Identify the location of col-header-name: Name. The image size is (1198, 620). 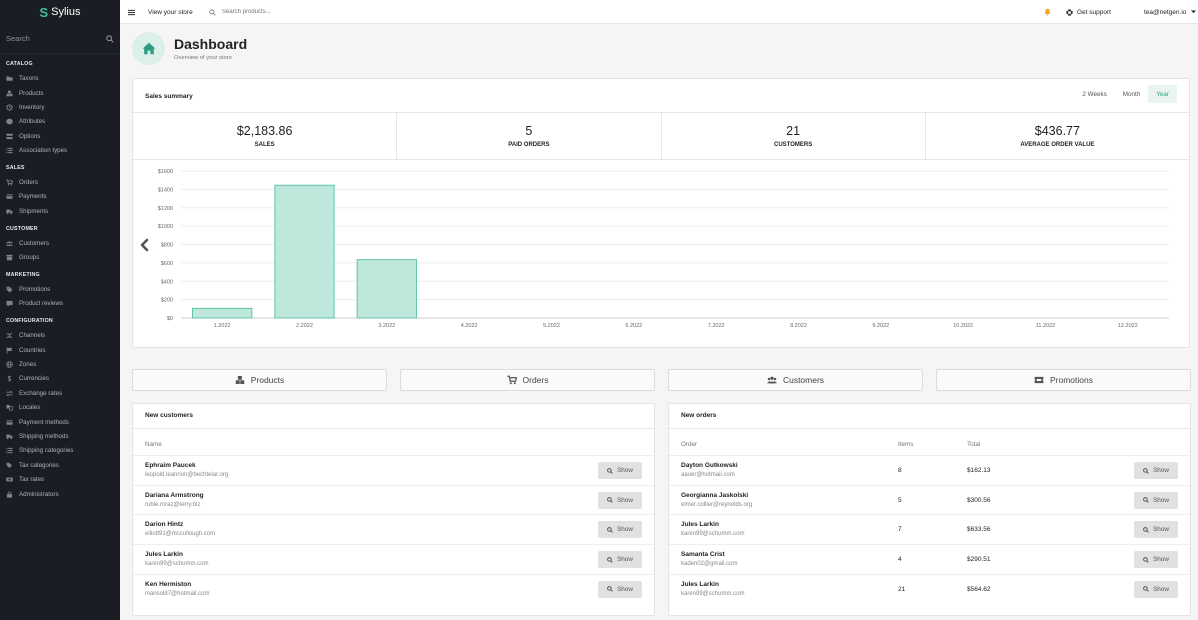
(153, 444).